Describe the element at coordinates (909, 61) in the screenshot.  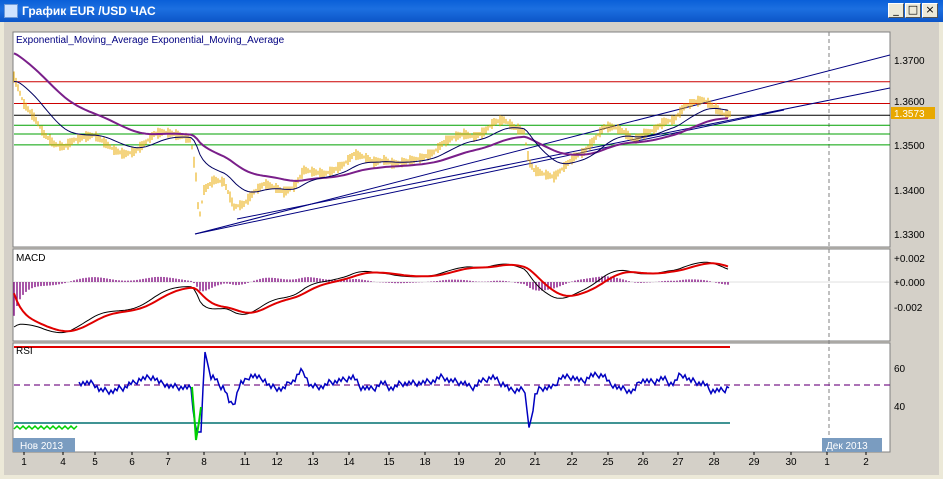
I see `price-tick-label: 1.3700` at that location.